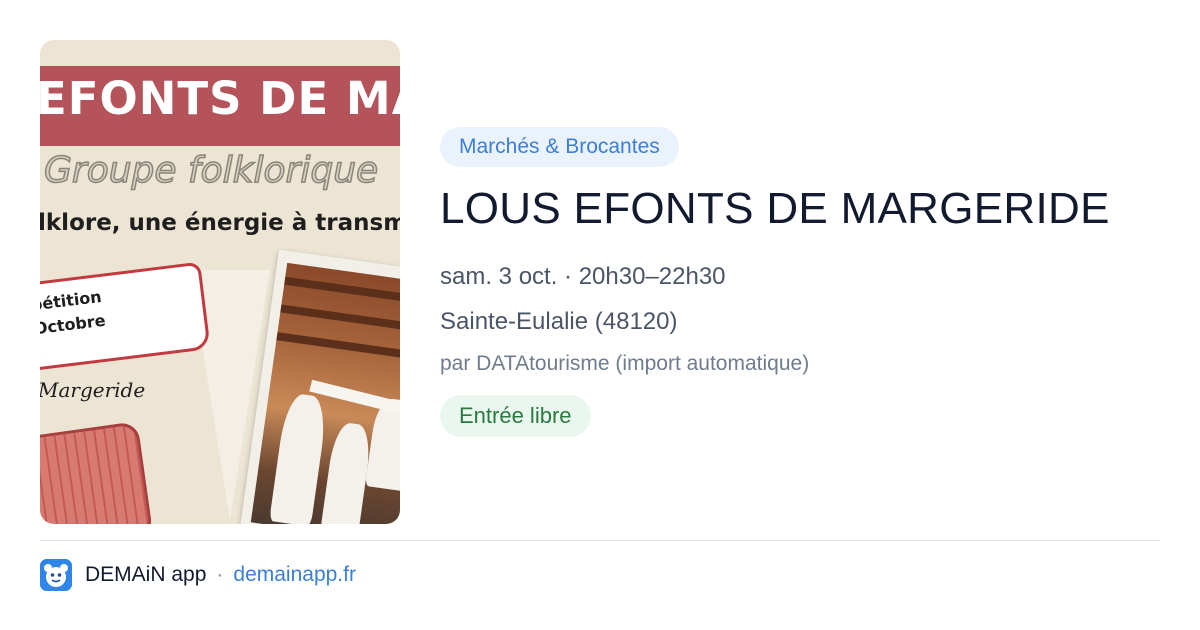 The width and height of the screenshot is (1200, 630). Describe the element at coordinates (515, 416) in the screenshot. I see `price-badge: Entrée libre` at that location.